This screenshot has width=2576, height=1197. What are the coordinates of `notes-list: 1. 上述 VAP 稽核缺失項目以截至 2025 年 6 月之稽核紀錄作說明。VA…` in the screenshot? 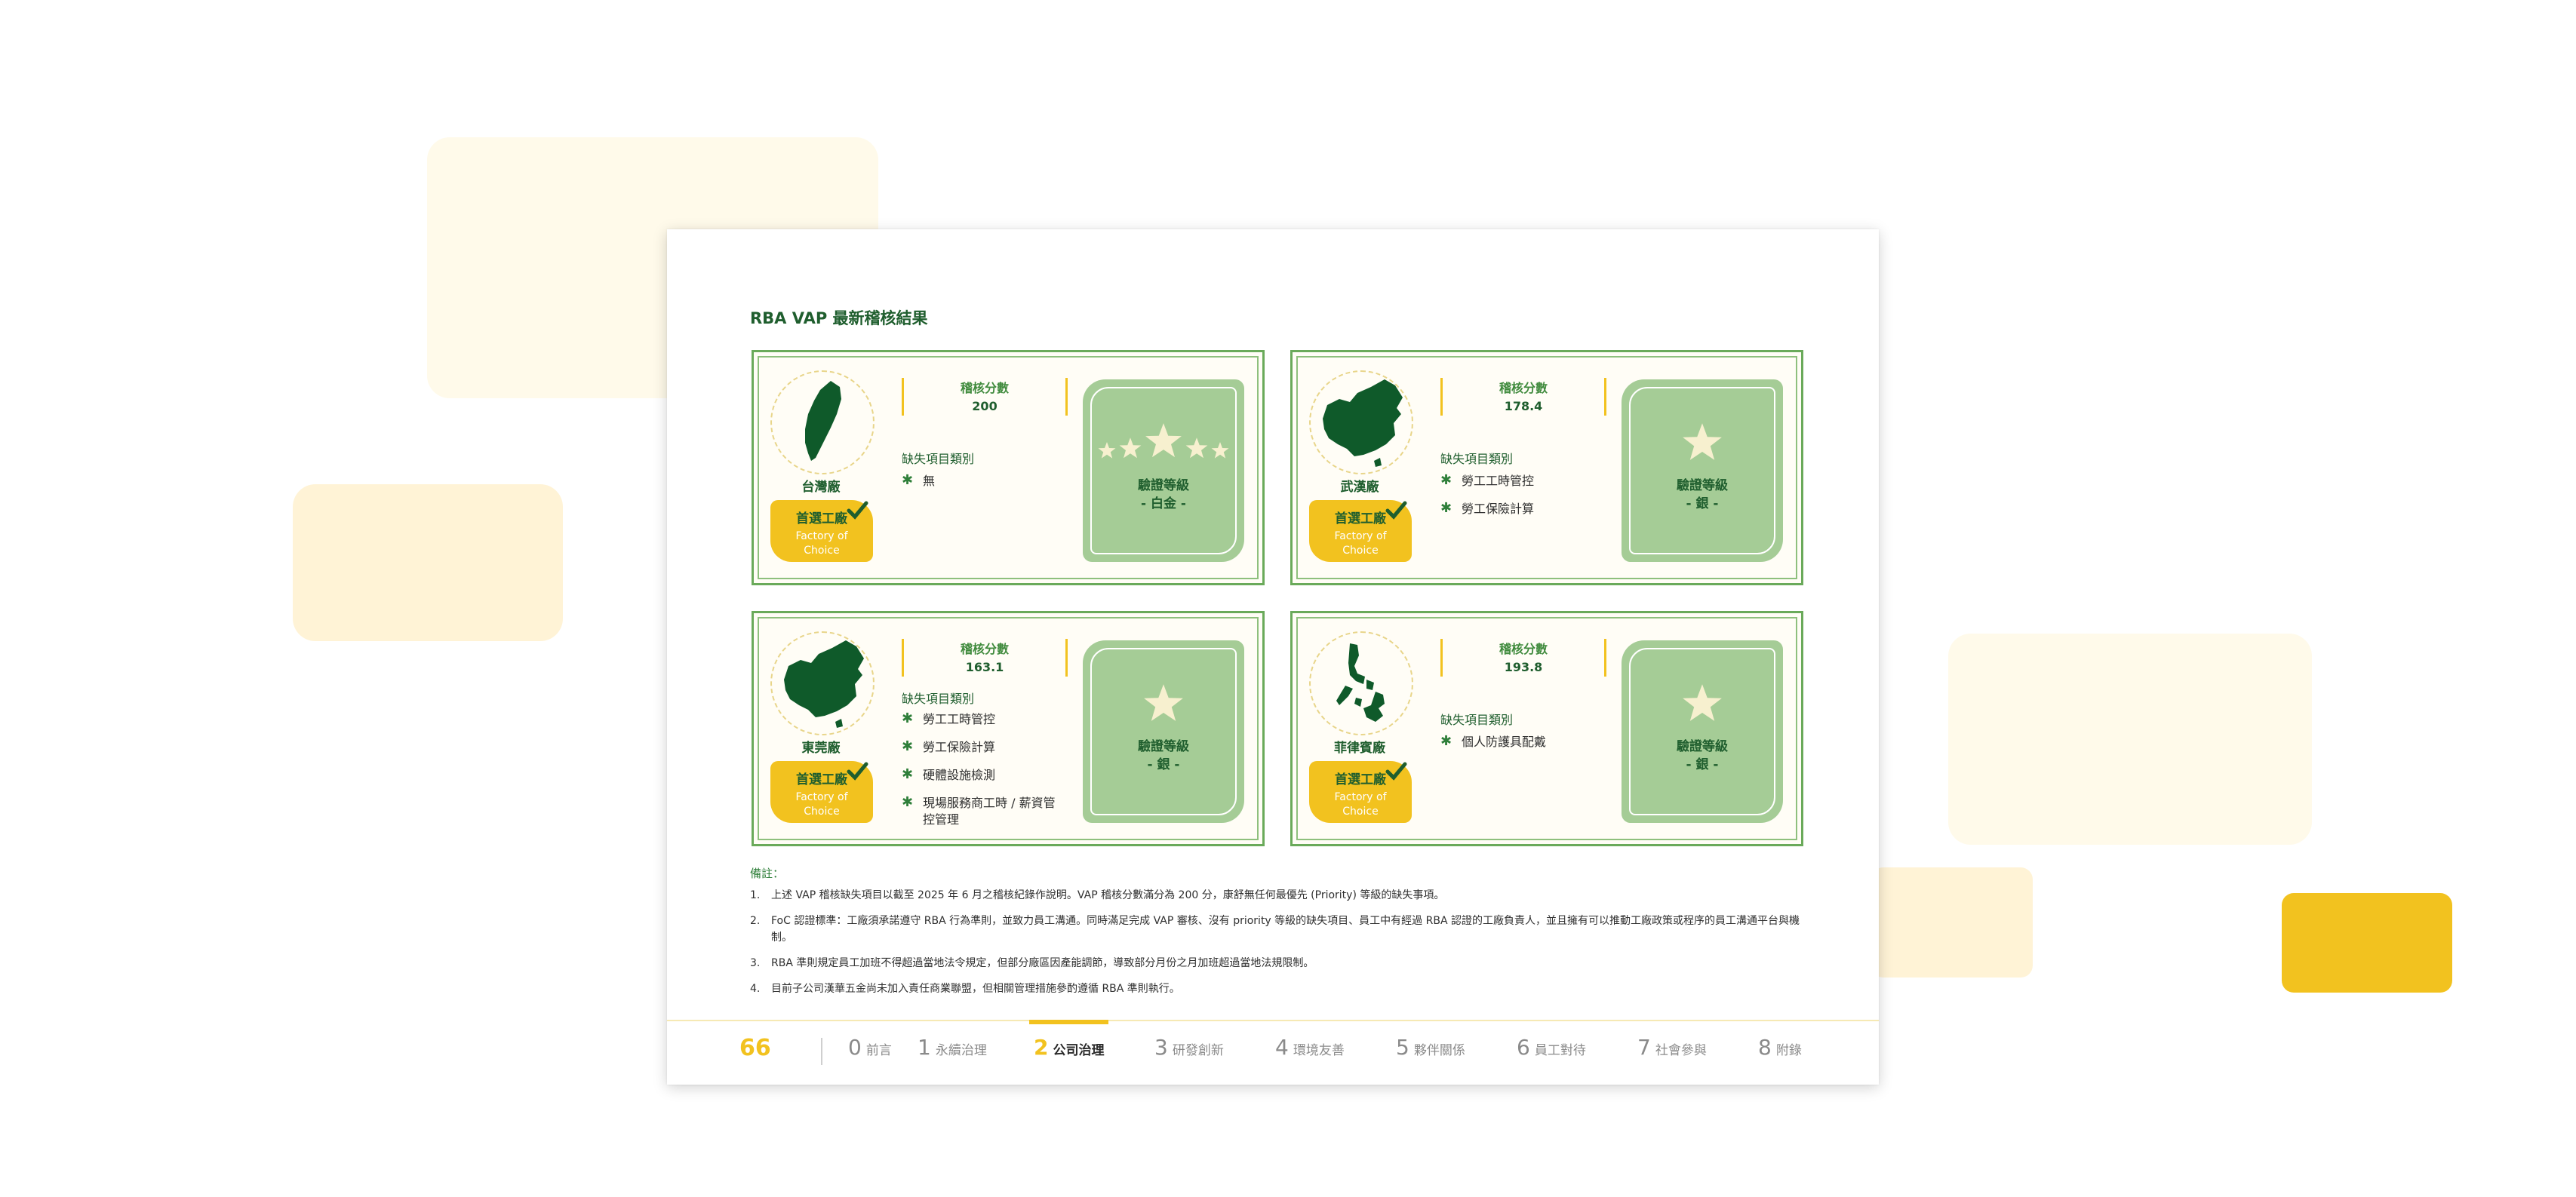 It's located at (1278, 942).